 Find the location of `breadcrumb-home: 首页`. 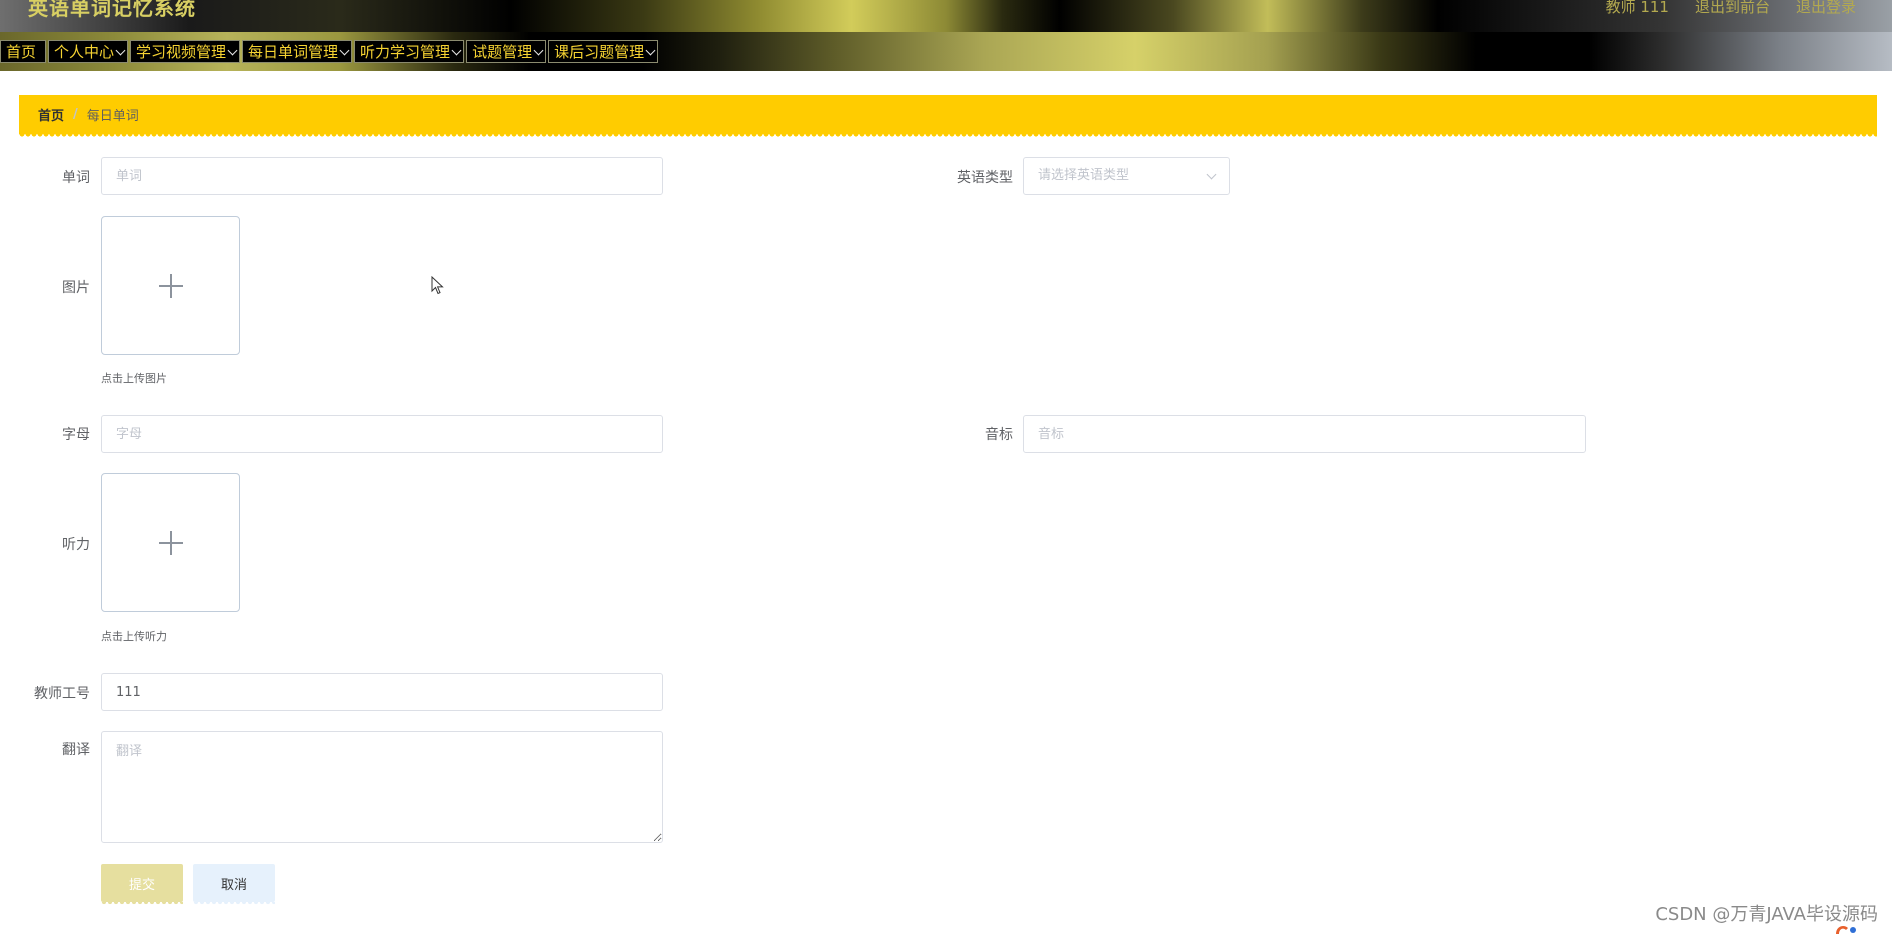

breadcrumb-home: 首页 is located at coordinates (51, 114).